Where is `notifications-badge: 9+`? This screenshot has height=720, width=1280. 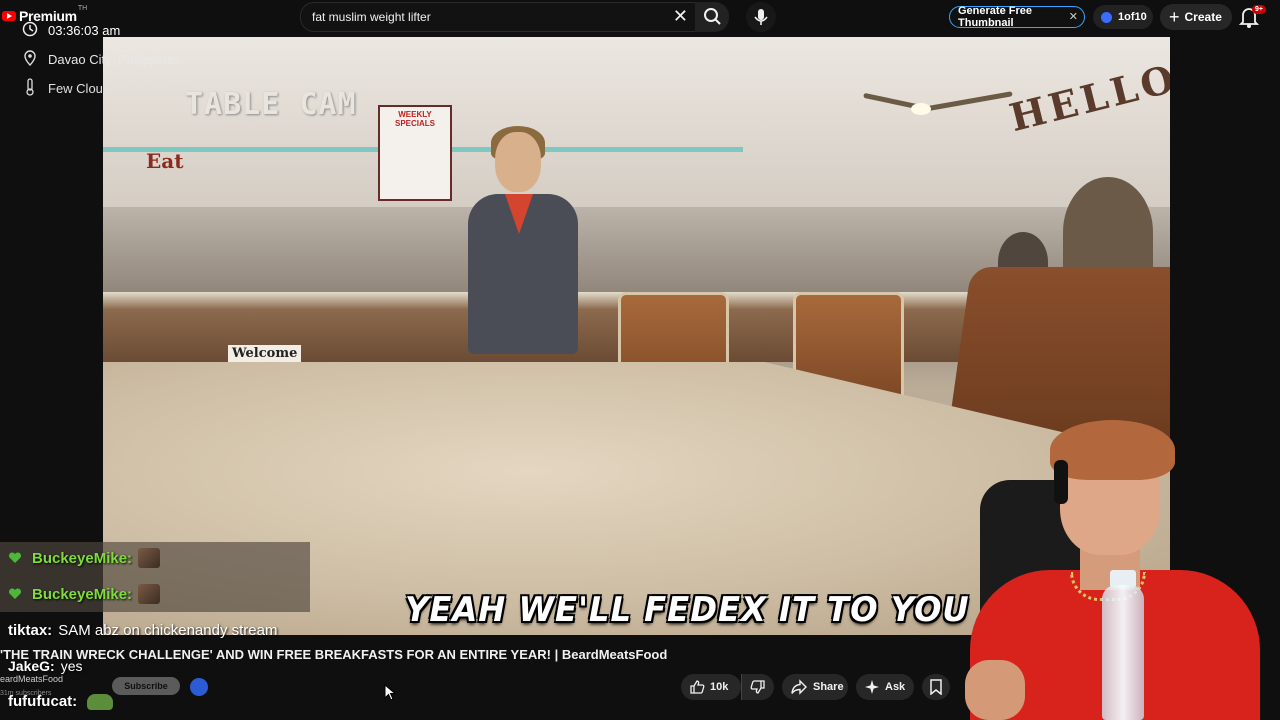 notifications-badge: 9+ is located at coordinates (1259, 9).